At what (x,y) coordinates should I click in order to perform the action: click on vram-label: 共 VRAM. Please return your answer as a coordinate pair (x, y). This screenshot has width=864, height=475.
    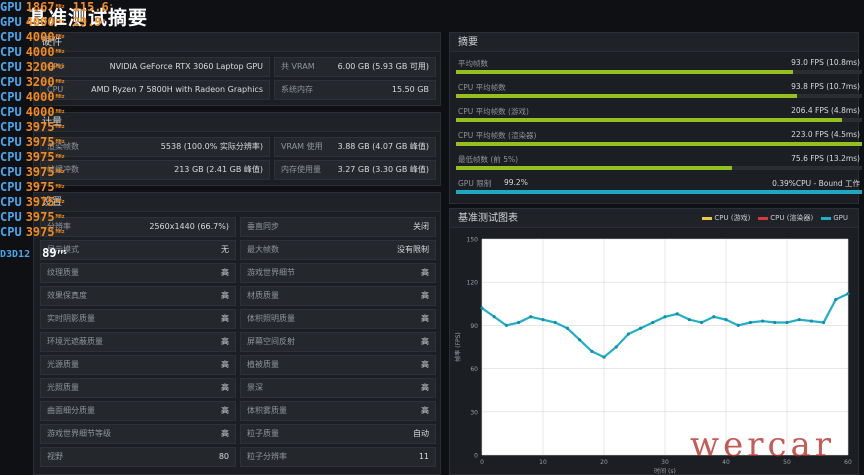
    Looking at the image, I should click on (298, 66).